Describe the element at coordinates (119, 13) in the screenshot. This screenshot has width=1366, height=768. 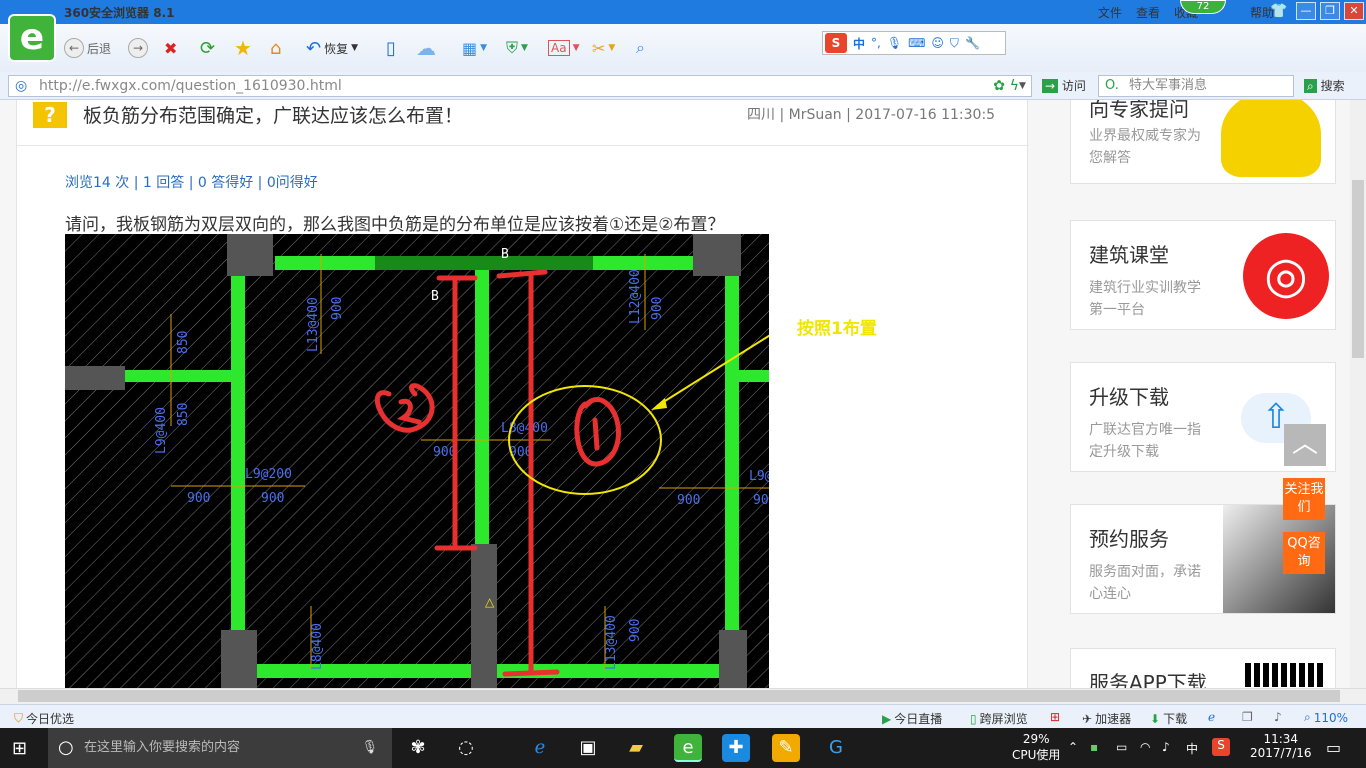
I see `window-title: 360安全浏览器 8.1` at that location.